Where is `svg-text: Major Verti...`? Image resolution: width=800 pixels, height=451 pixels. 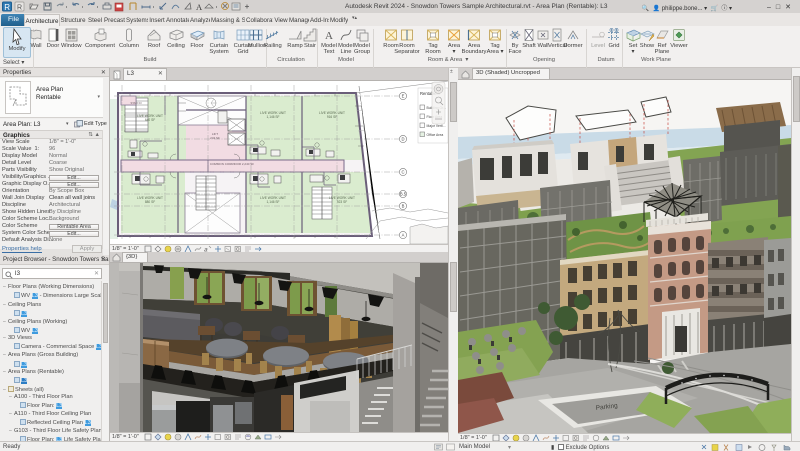 svg-text: Major Verti... is located at coordinates (436, 126).